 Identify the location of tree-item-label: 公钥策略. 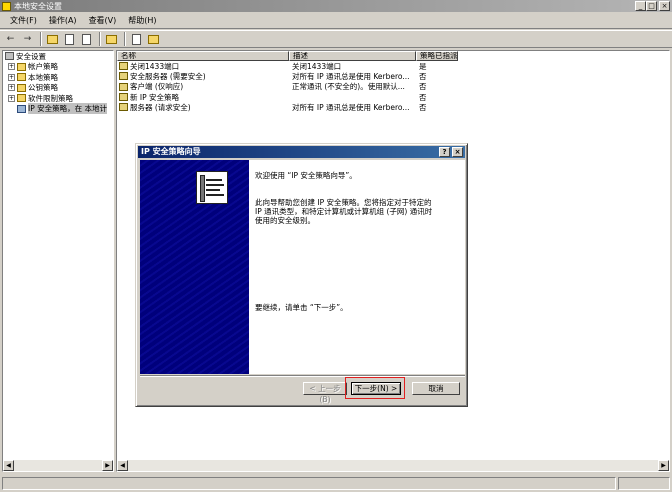
(43, 88).